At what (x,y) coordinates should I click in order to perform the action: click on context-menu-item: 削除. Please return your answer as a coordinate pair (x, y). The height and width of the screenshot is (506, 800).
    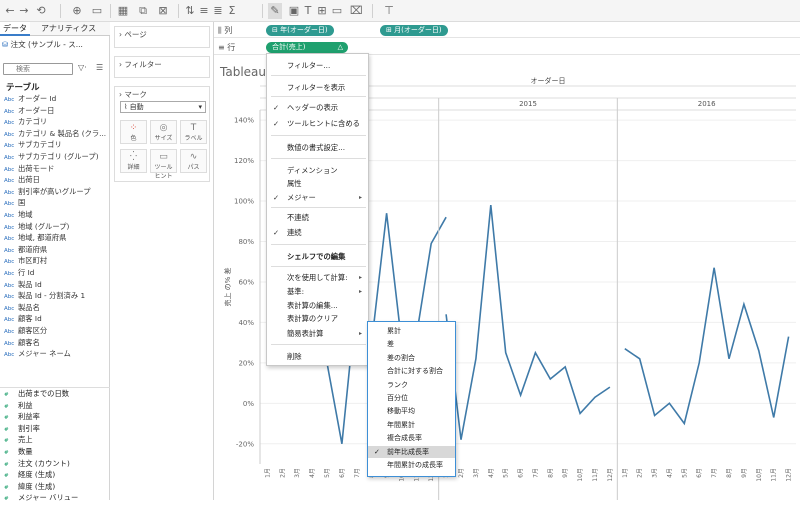
    Looking at the image, I should click on (317, 357).